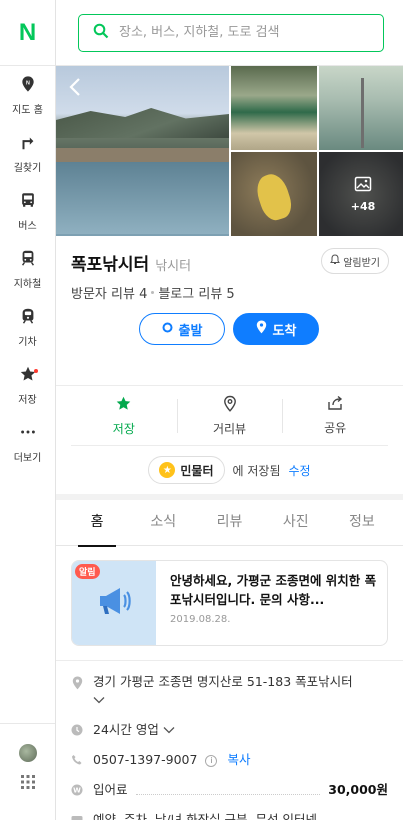  I want to click on phone-row: 0507-1397-9007 i 복사, so click(229, 760).